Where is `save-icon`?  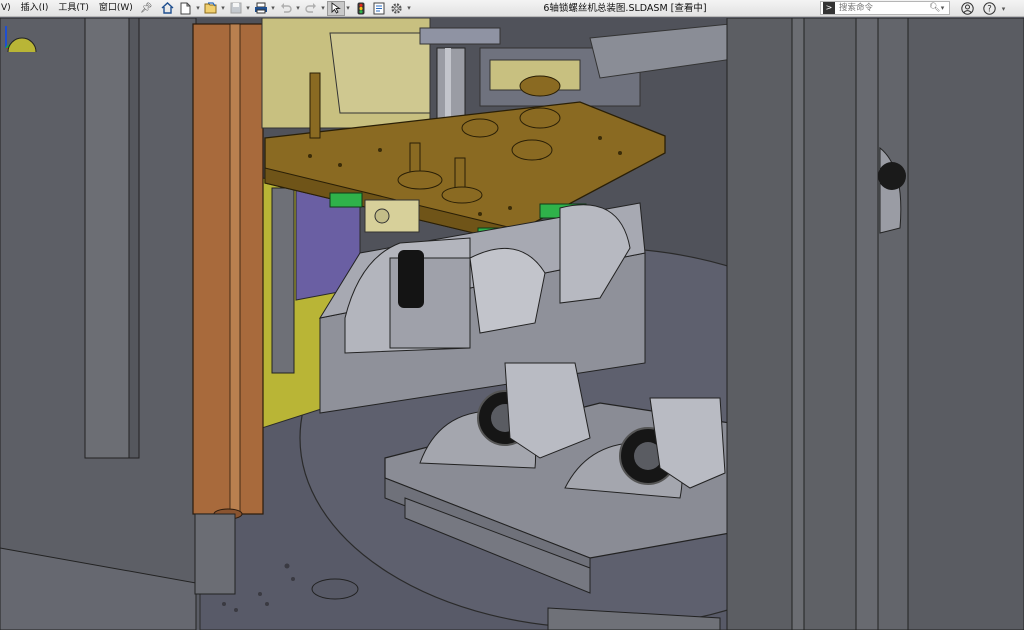
save-icon is located at coordinates (236, 8).